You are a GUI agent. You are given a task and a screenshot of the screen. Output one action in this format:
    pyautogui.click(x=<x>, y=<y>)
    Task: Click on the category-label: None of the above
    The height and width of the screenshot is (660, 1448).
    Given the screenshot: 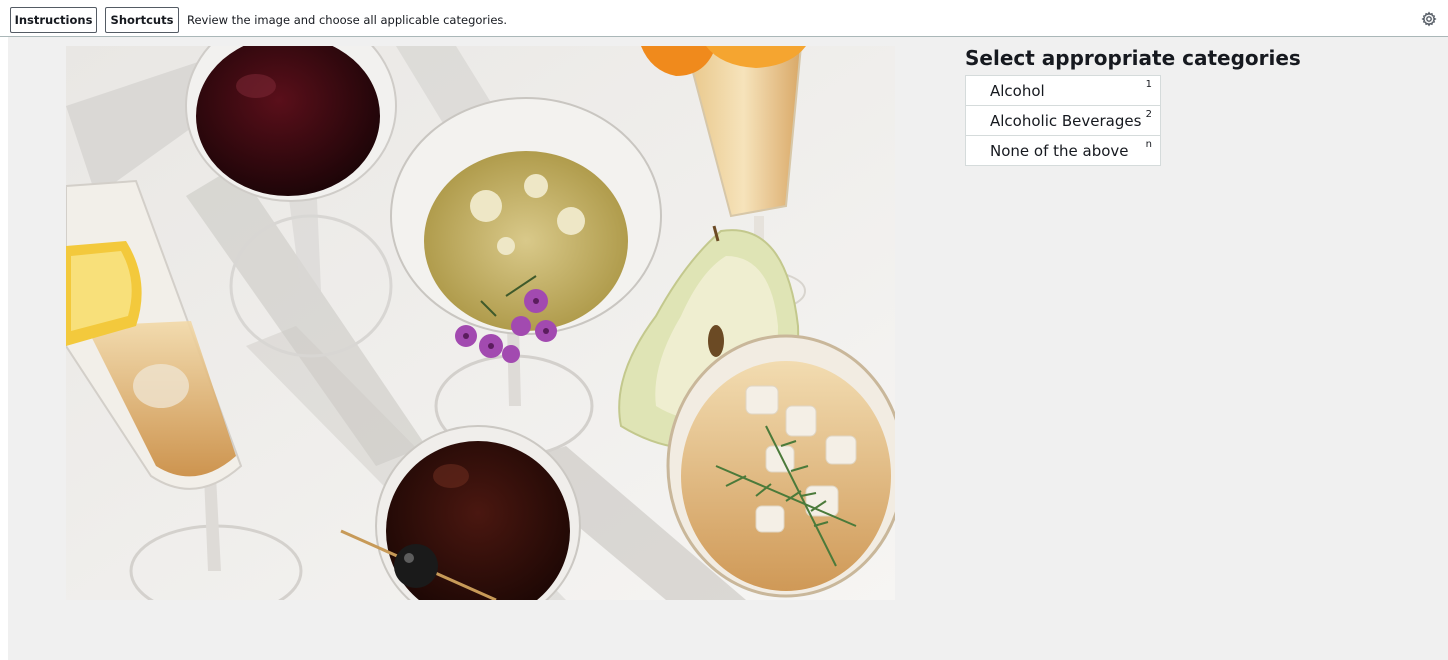 What is the action you would take?
    pyautogui.click(x=1059, y=151)
    